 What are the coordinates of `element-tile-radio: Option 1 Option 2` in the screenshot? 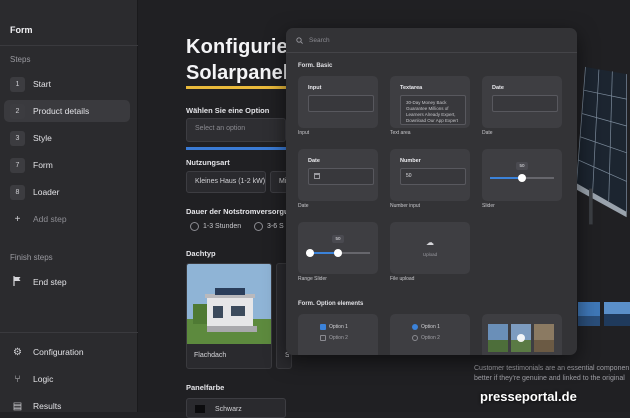 It's located at (430, 334).